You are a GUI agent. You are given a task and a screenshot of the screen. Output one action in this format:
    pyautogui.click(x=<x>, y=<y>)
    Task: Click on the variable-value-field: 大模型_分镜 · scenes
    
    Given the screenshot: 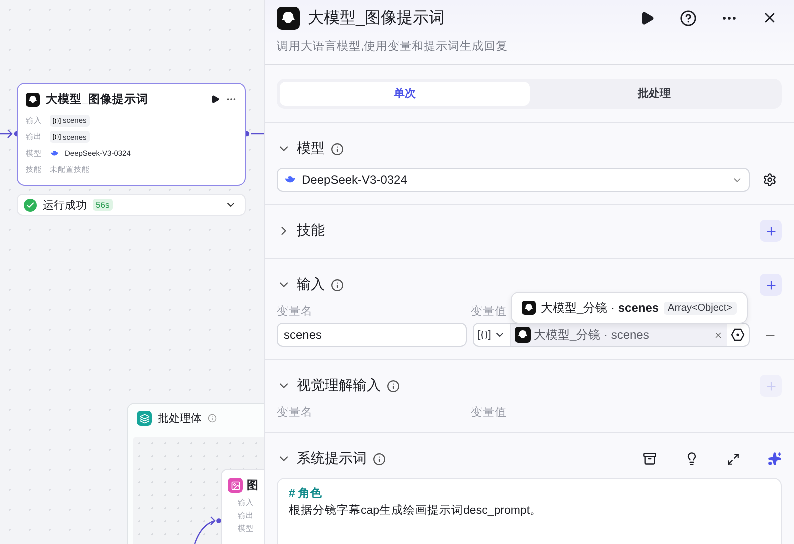 What is the action you would take?
    pyautogui.click(x=611, y=335)
    